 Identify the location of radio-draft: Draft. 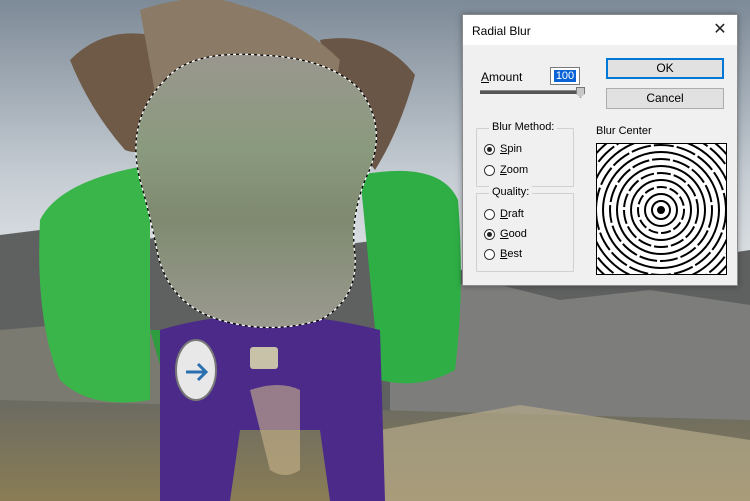
(504, 214).